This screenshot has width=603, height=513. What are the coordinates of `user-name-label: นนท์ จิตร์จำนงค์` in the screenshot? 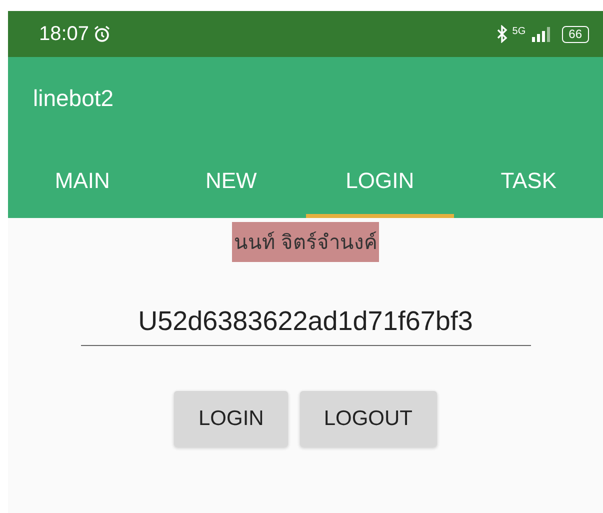 It's located at (305, 242).